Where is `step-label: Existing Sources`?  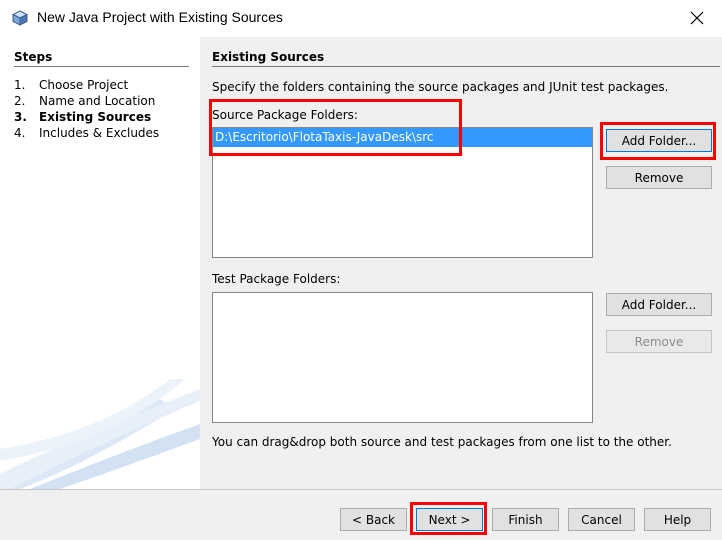
step-label: Existing Sources is located at coordinates (95, 117).